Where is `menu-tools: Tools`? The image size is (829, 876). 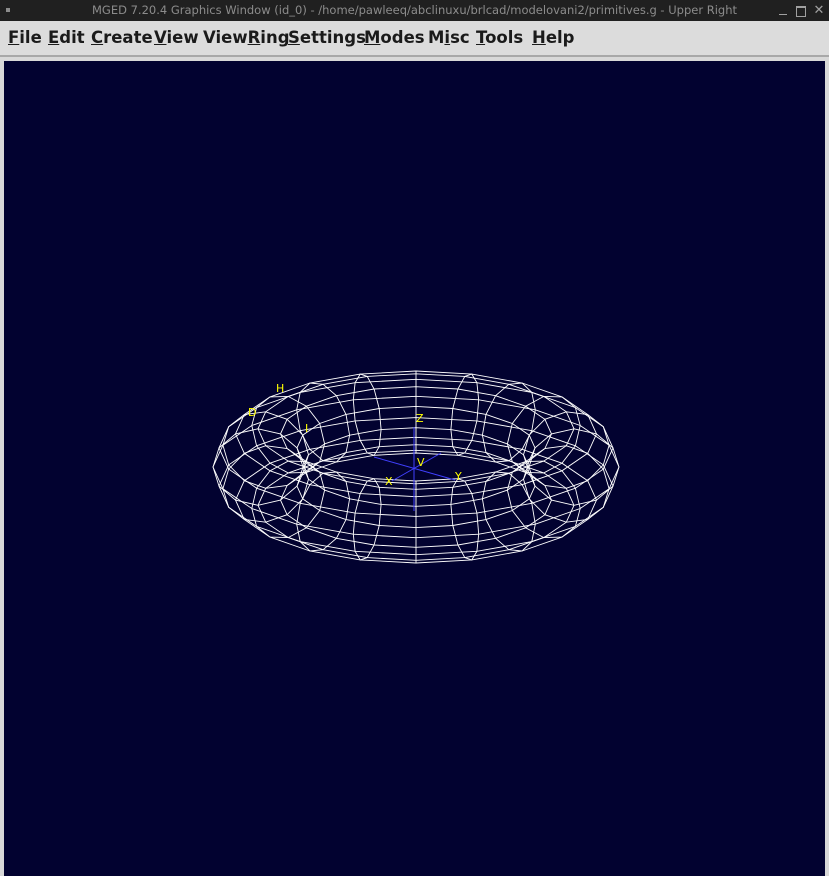
menu-tools: Tools is located at coordinates (499, 38).